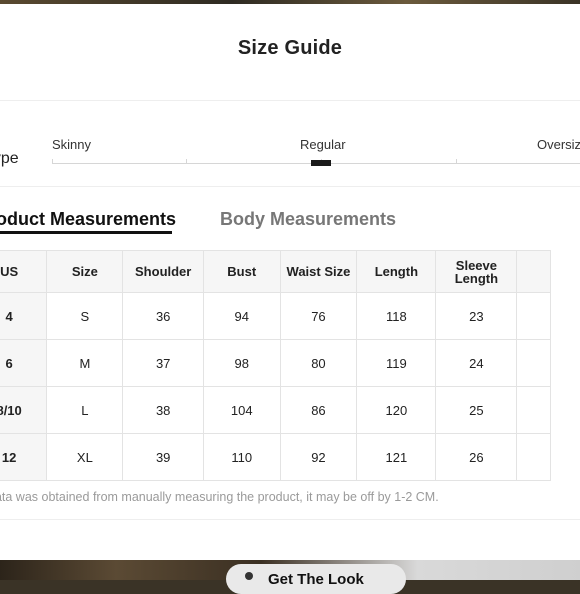  I want to click on table-cell: 26, so click(476, 457).